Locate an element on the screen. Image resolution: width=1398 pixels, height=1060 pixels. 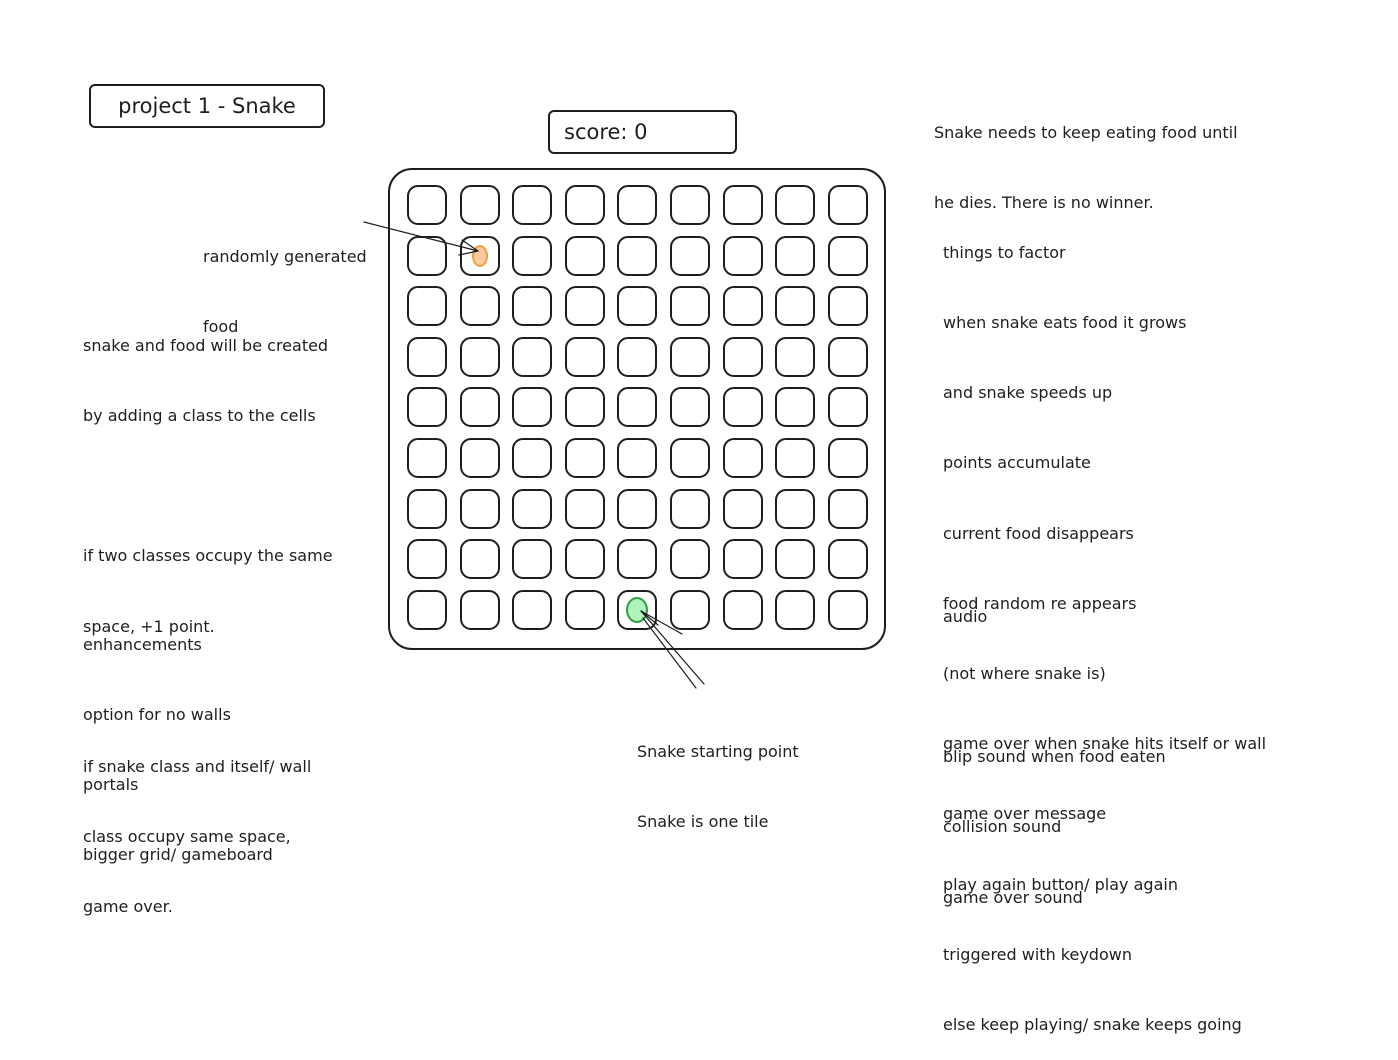
title-text: project 1 - Snake is located at coordinates (207, 106).